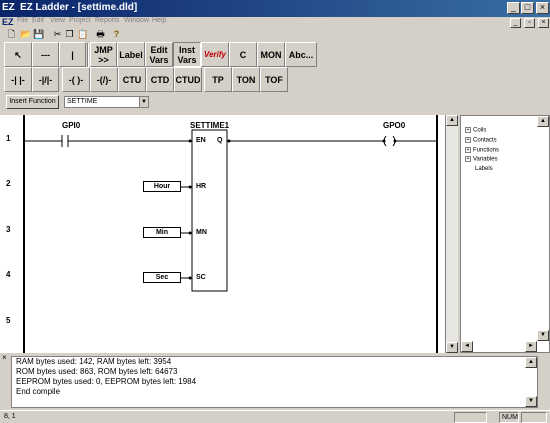  Describe the element at coordinates (25, 34) in the screenshot. I see `open-folder-icon: 📂` at that location.